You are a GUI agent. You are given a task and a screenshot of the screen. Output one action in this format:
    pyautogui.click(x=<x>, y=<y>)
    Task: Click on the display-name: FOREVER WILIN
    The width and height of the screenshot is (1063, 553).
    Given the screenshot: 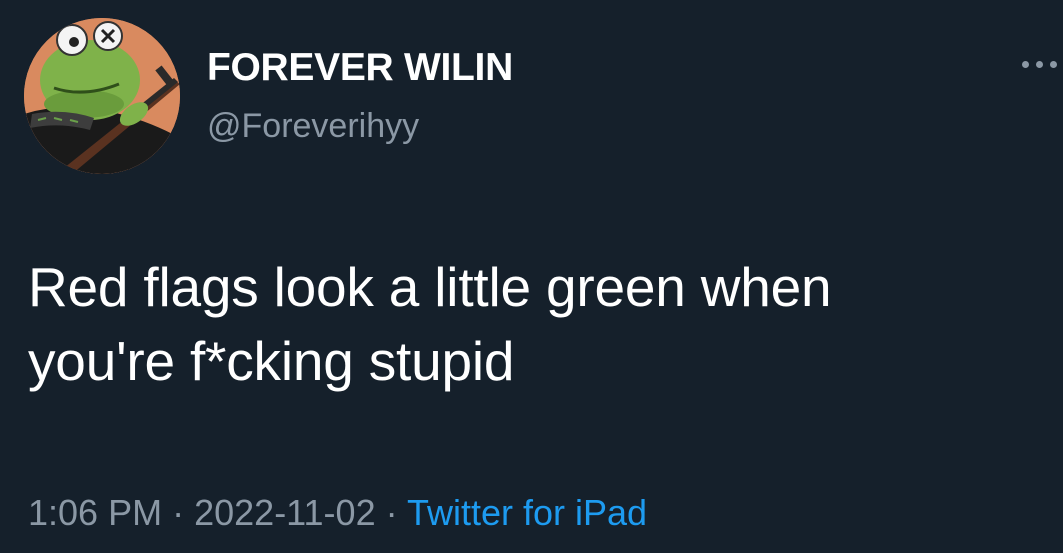 What is the action you would take?
    pyautogui.click(x=360, y=68)
    